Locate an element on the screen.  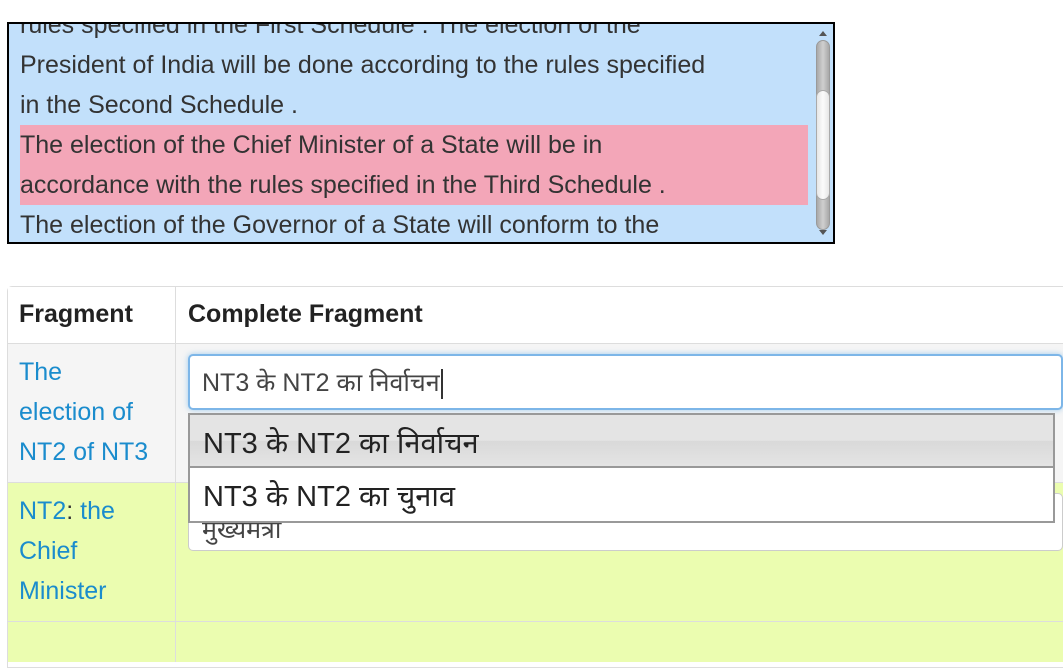
autocomplete-option: NT3 के NT2 का चुनाव is located at coordinates (621, 494).